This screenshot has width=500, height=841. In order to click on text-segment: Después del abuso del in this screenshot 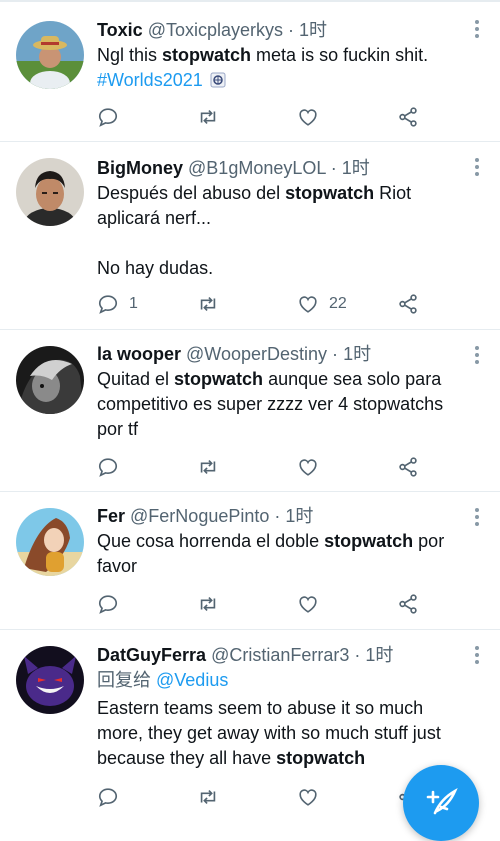, I will do `click(191, 193)`.